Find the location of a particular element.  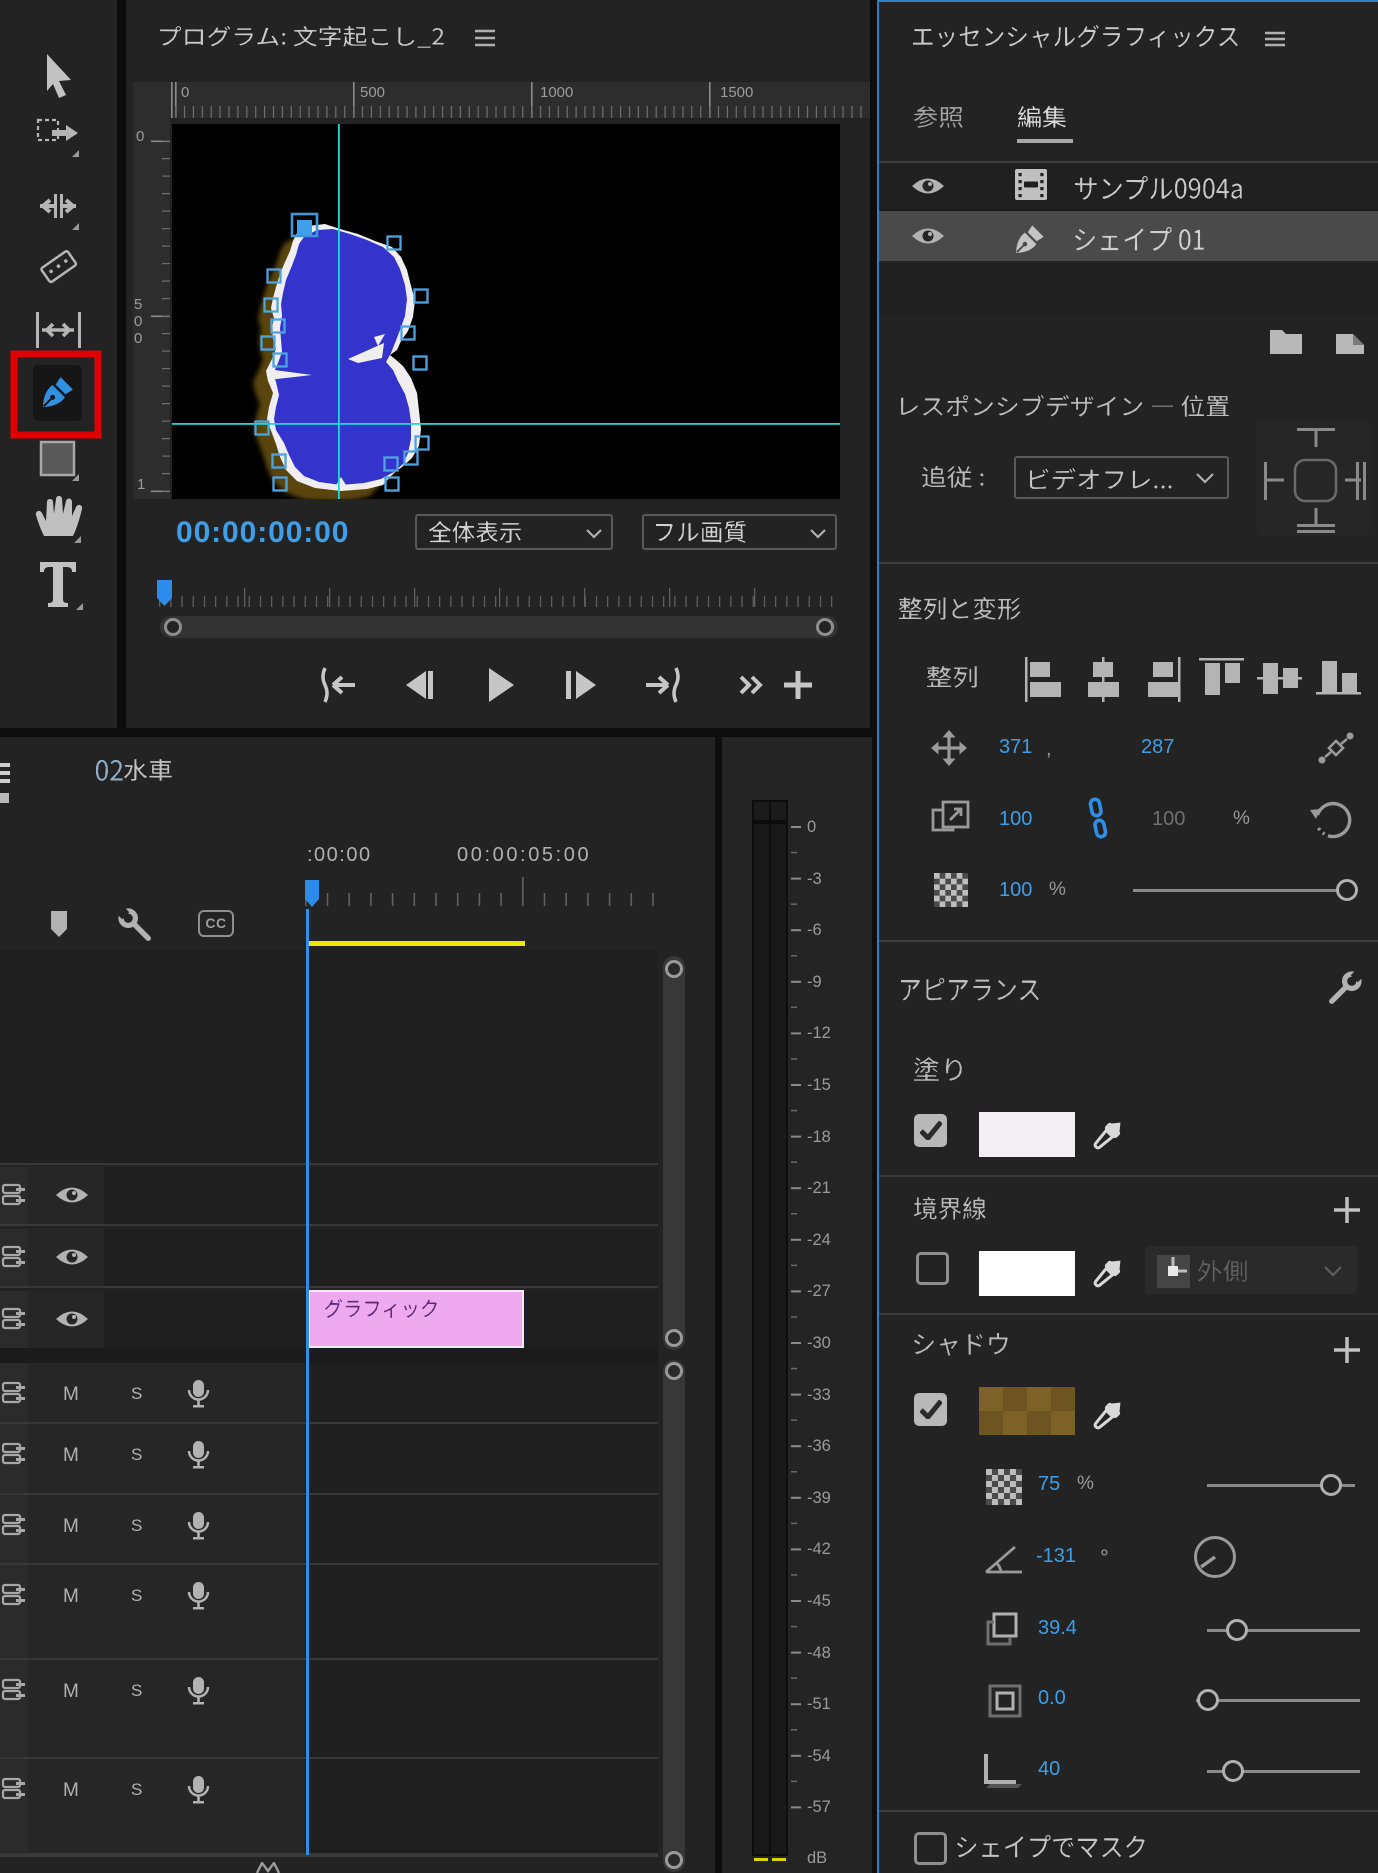

svg-text: -54 is located at coordinates (819, 1756).